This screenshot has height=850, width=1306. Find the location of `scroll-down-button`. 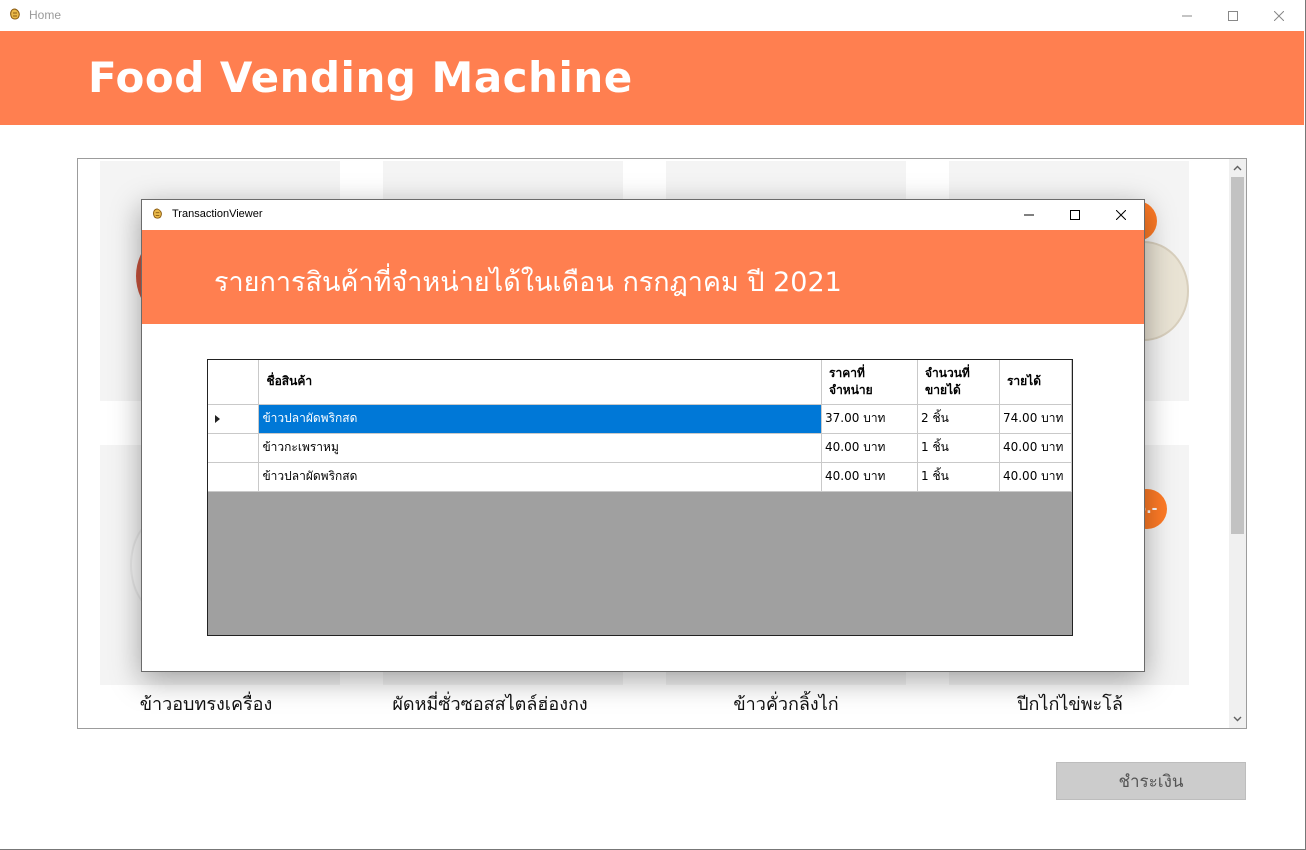

scroll-down-button is located at coordinates (1237, 718).